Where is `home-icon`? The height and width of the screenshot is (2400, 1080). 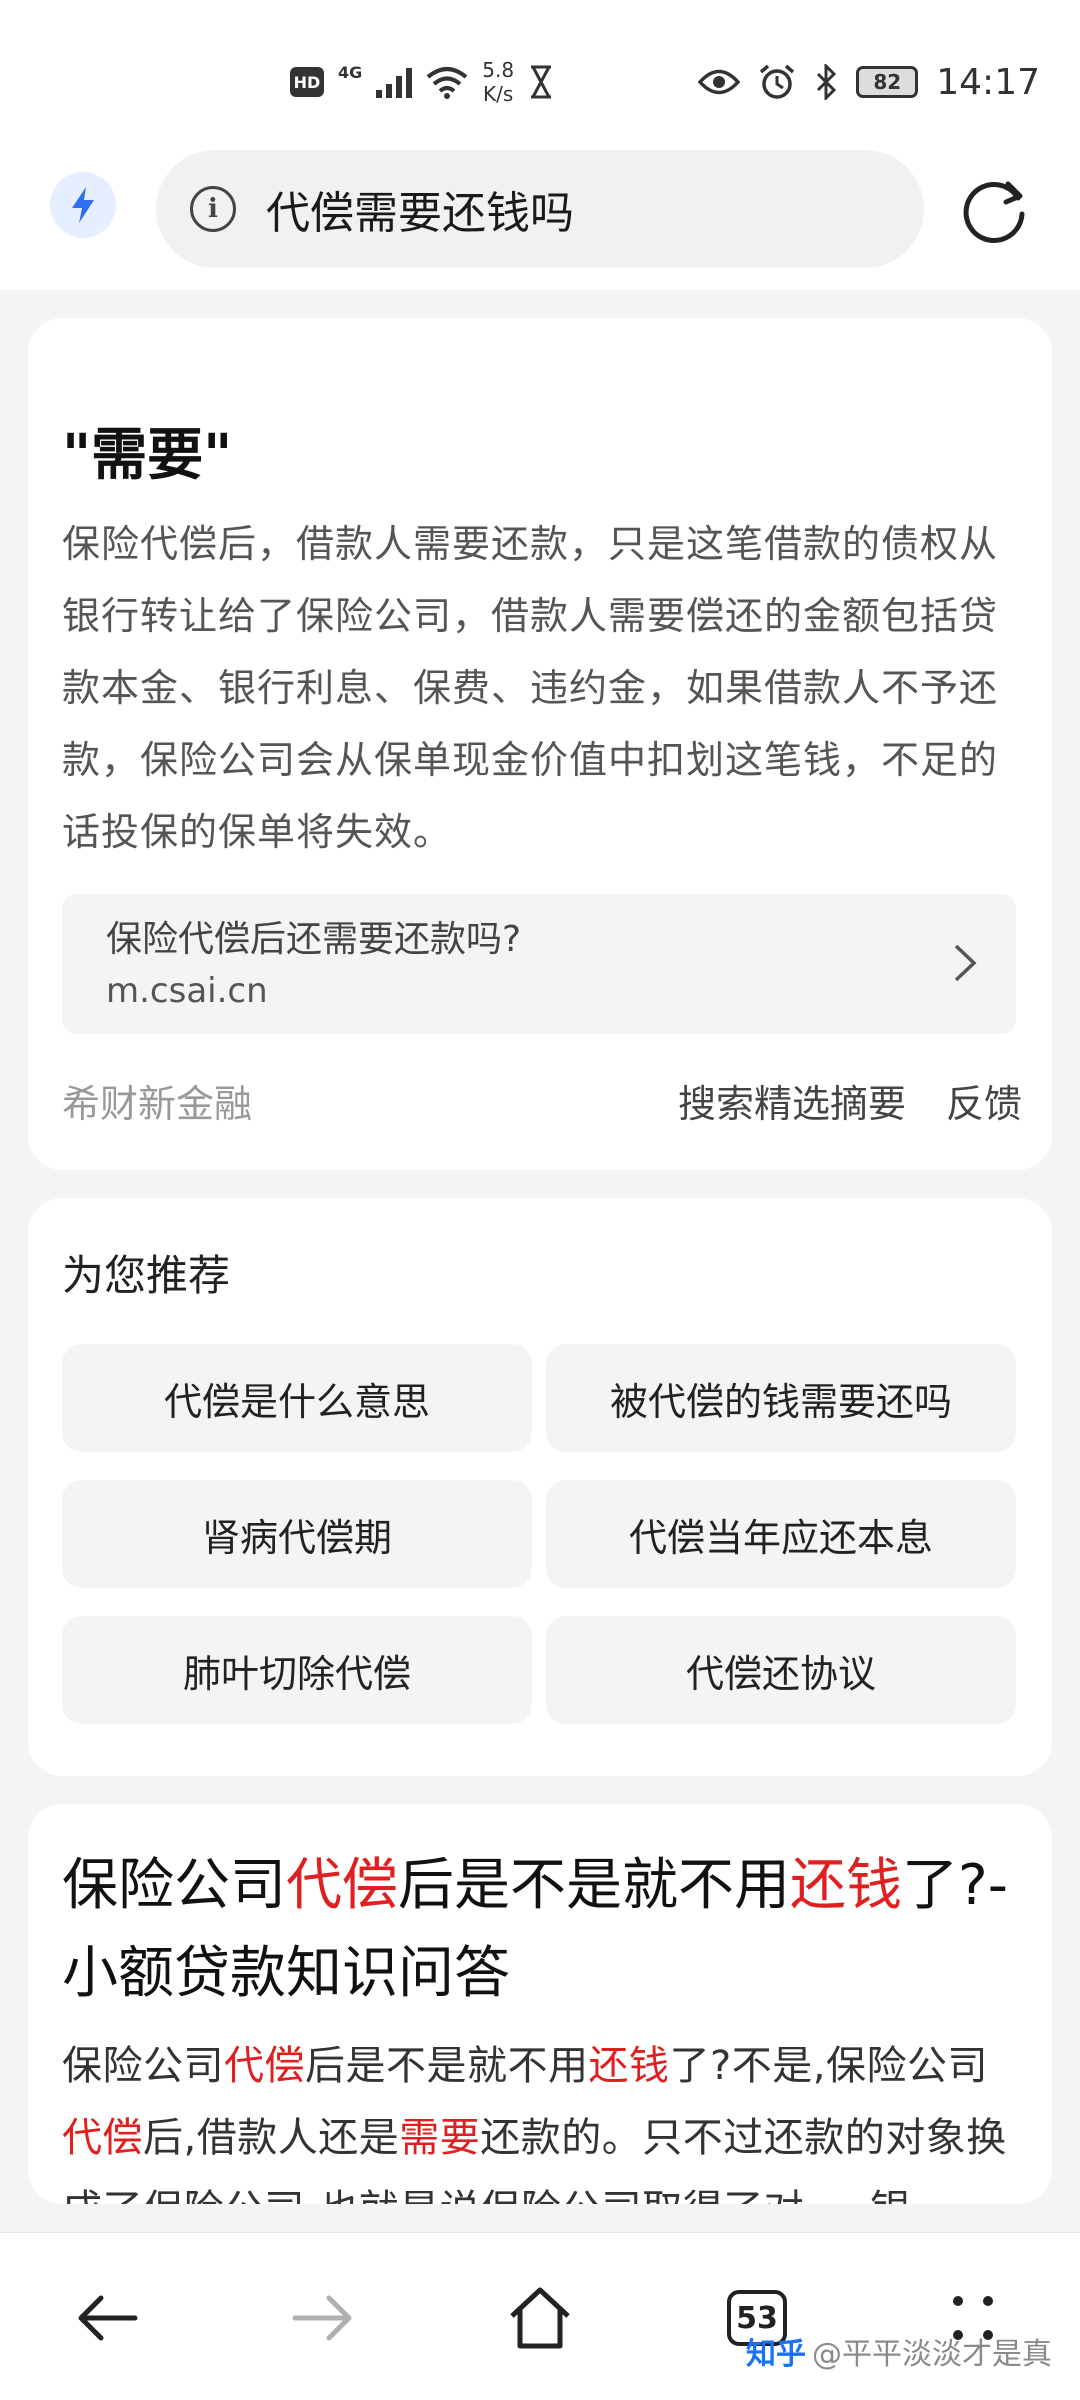
home-icon is located at coordinates (540, 2318).